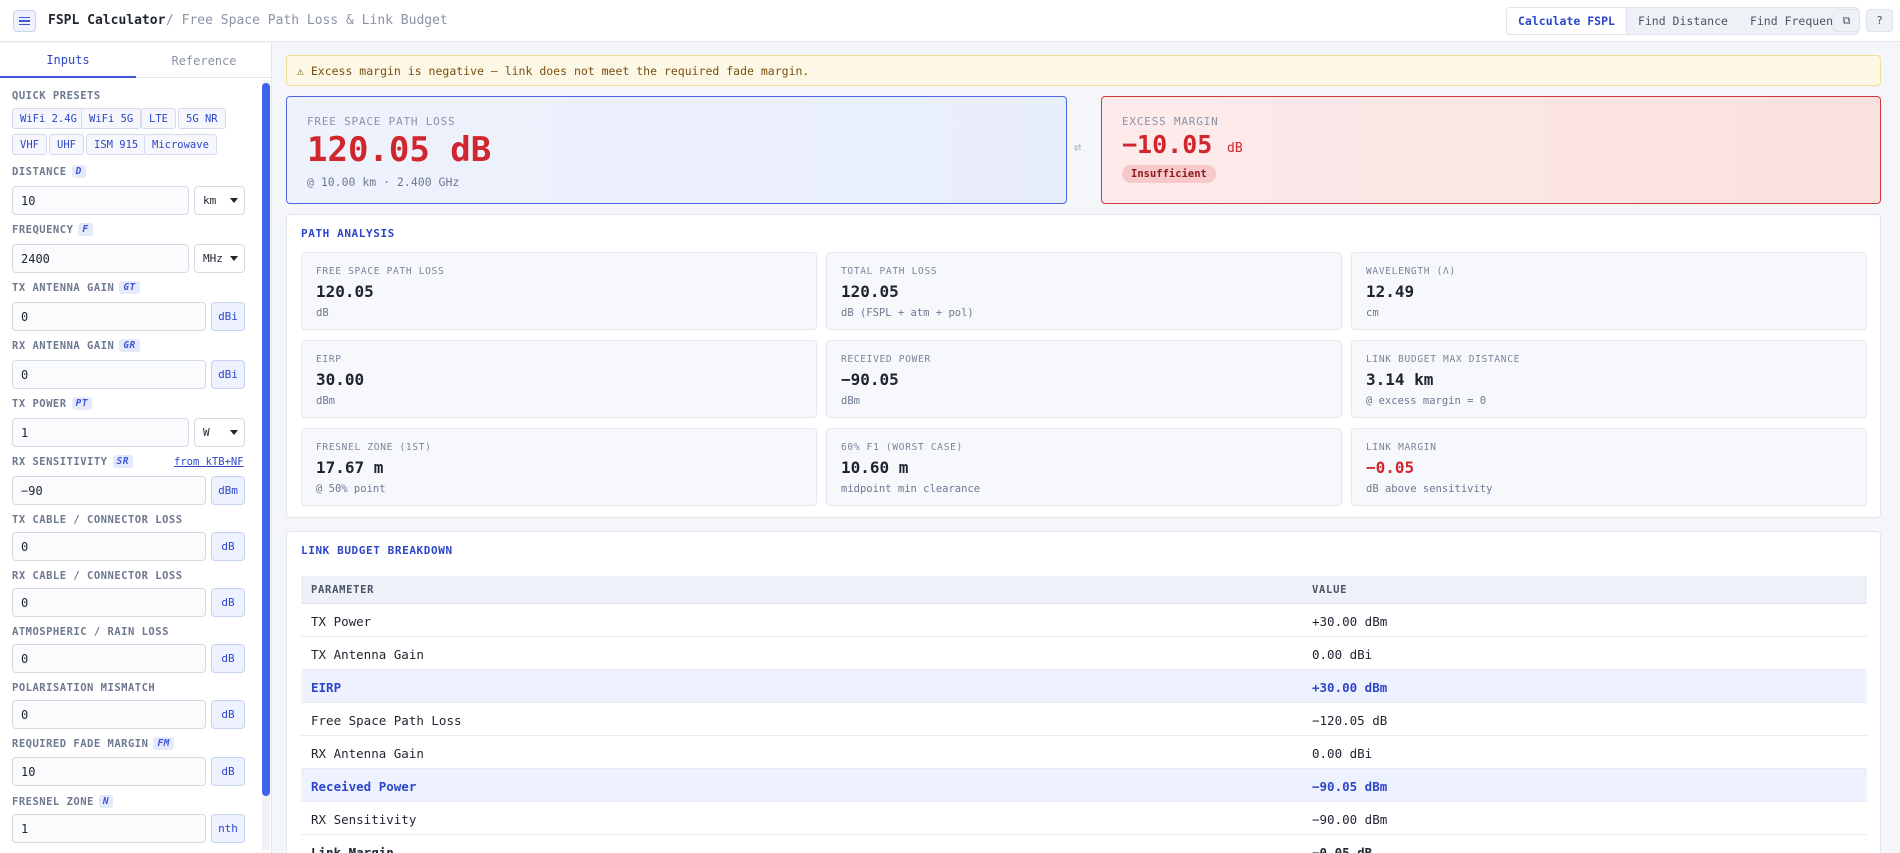  I want to click on preset-5g-nr: 5G NR, so click(202, 118).